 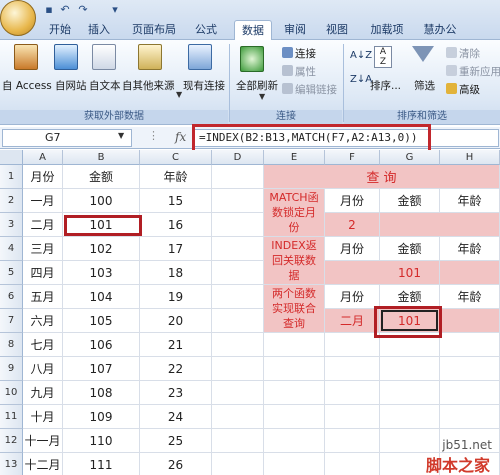 I want to click on cell-g10, so click(x=410, y=393).